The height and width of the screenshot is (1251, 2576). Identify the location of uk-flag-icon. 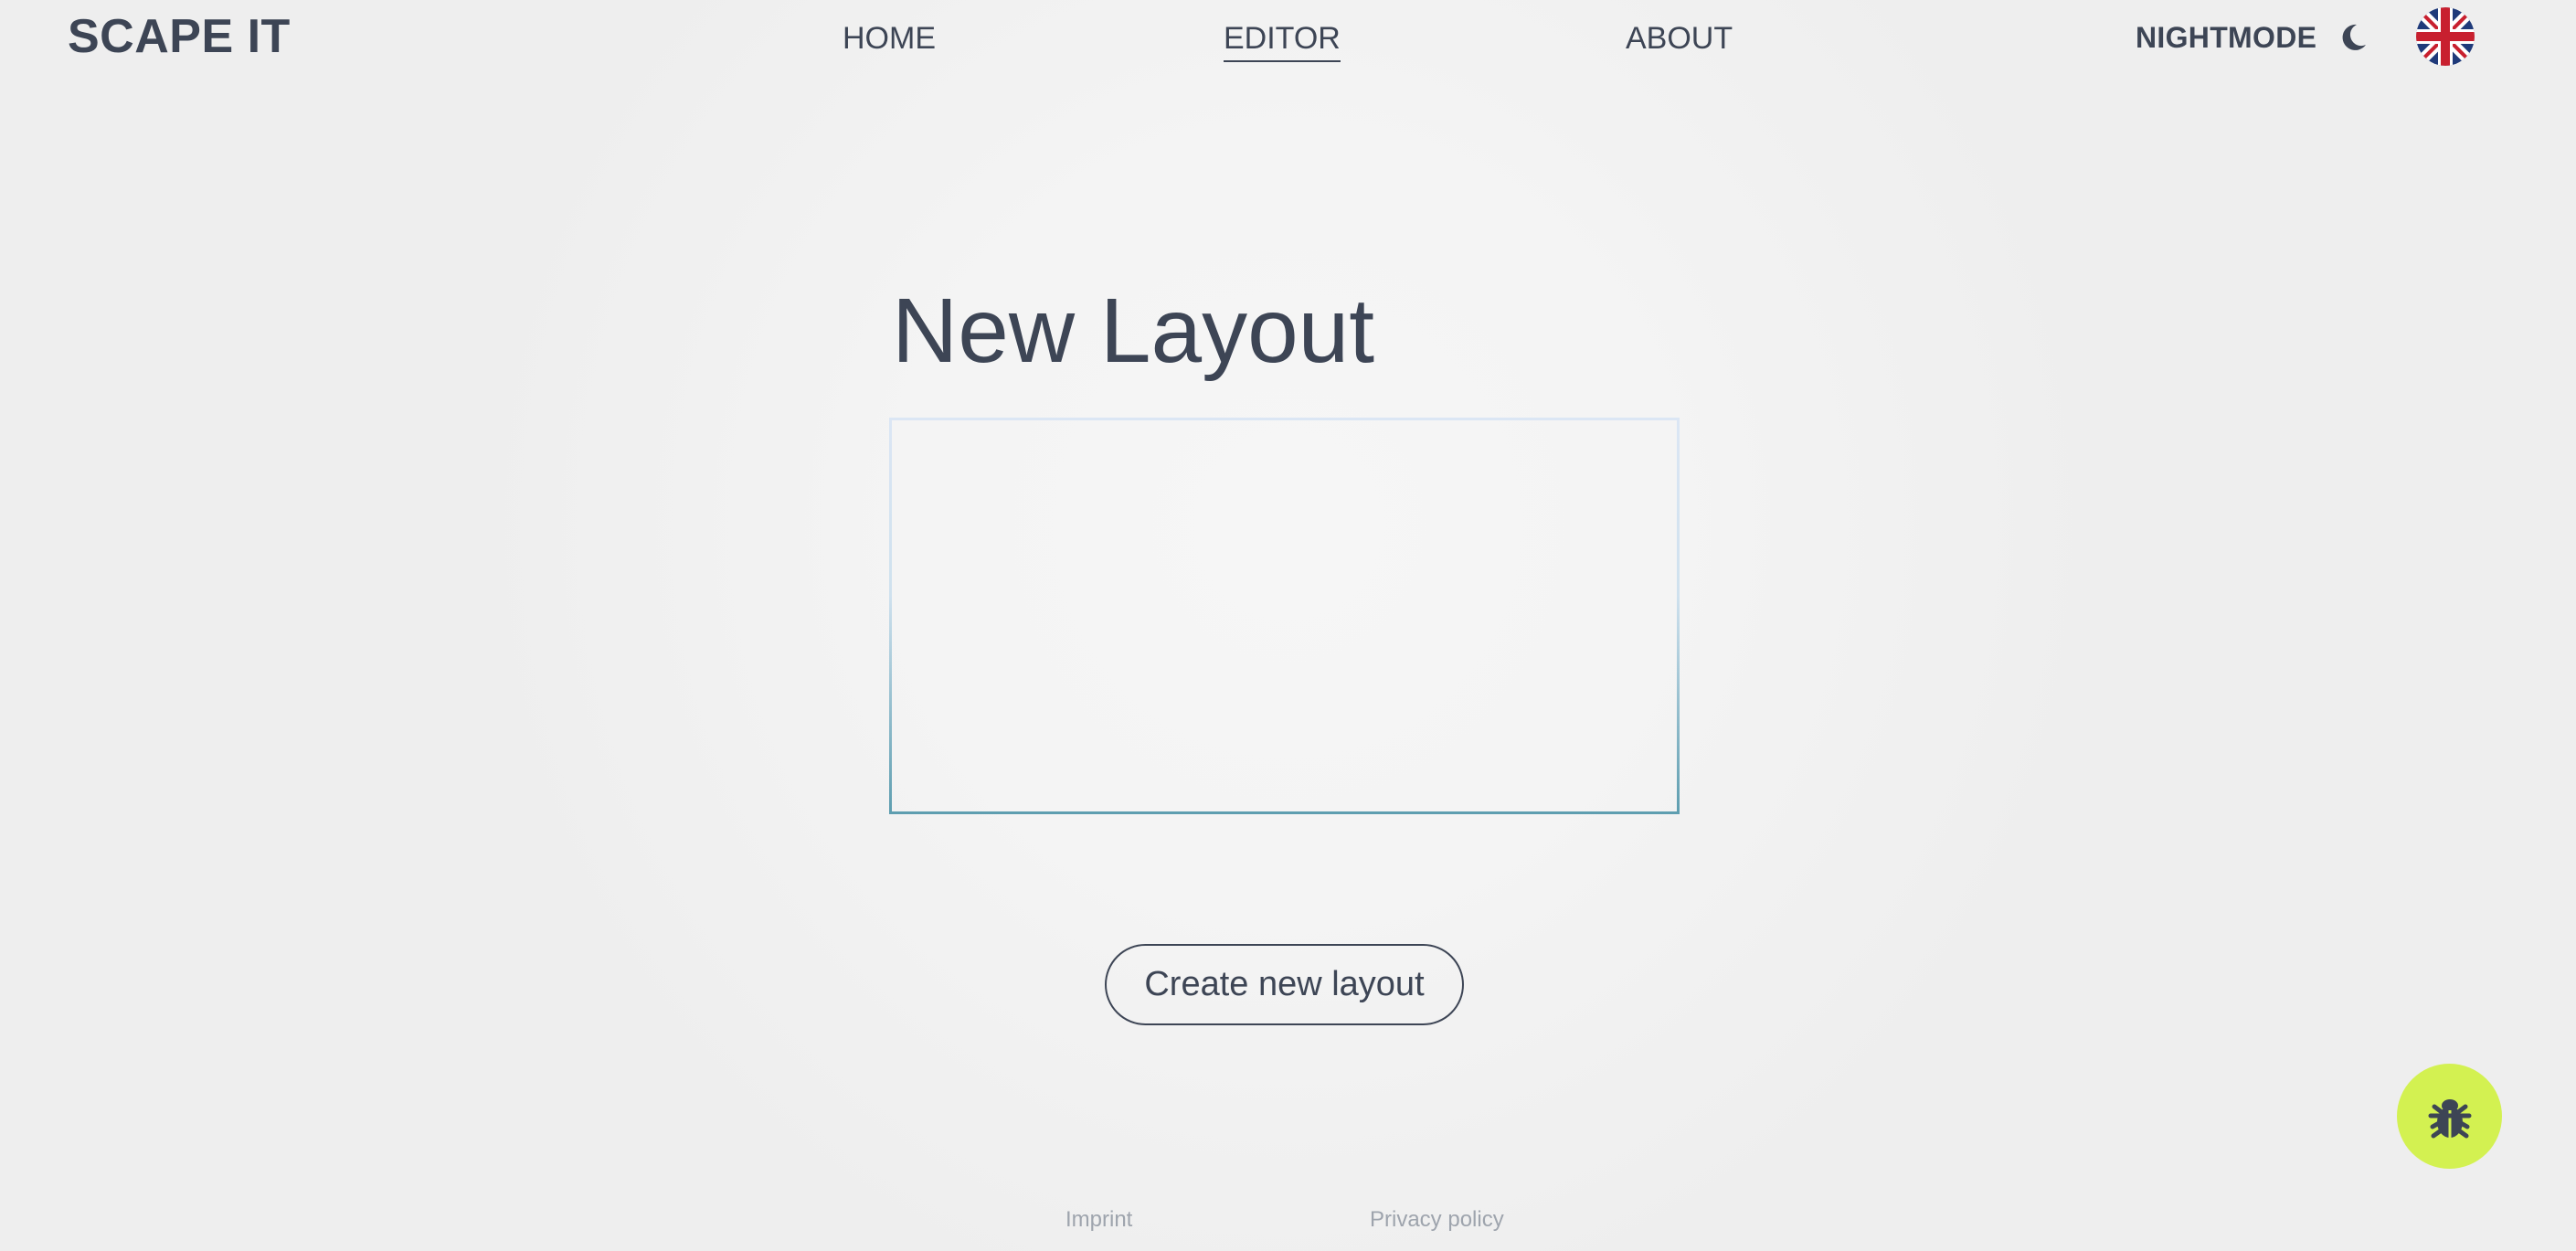
(2445, 36).